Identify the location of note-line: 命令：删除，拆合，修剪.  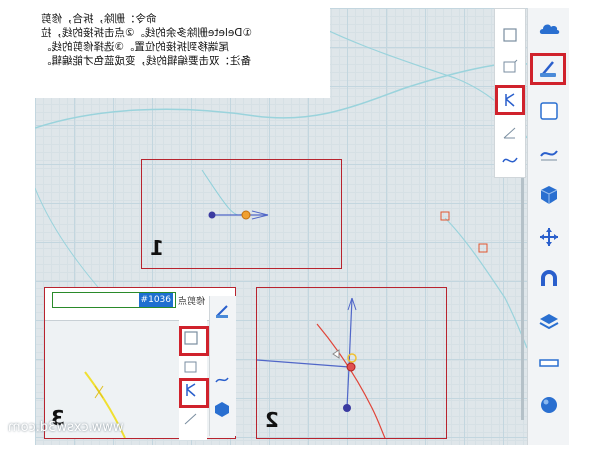
(99, 19).